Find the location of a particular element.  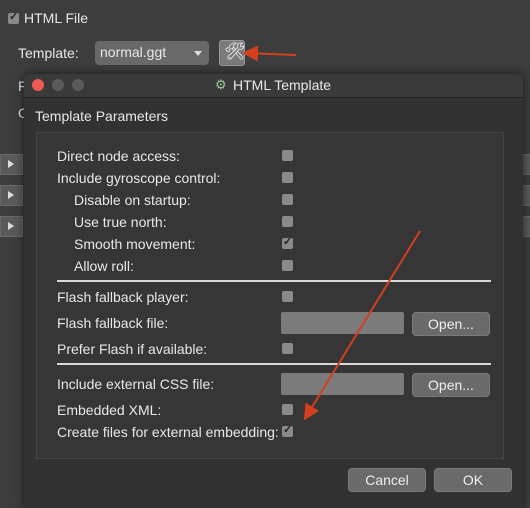

annotation-arrow-top is located at coordinates (269, 53).